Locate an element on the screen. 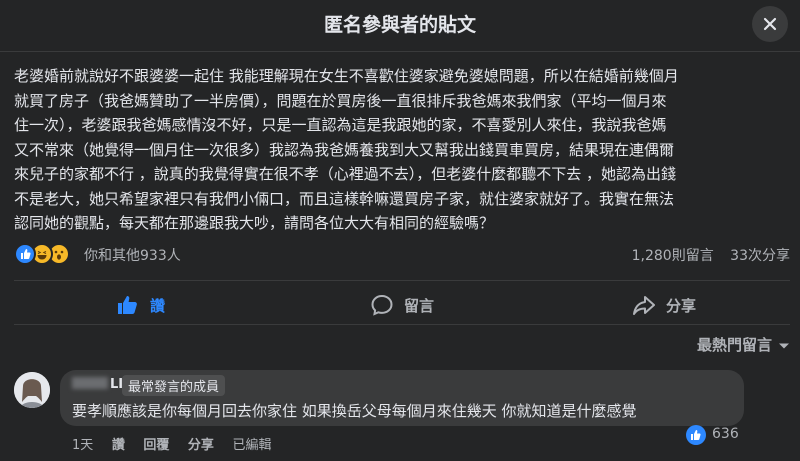 Image resolution: width=800 pixels, height=461 pixels. share-count: 33次分享 is located at coordinates (760, 256).